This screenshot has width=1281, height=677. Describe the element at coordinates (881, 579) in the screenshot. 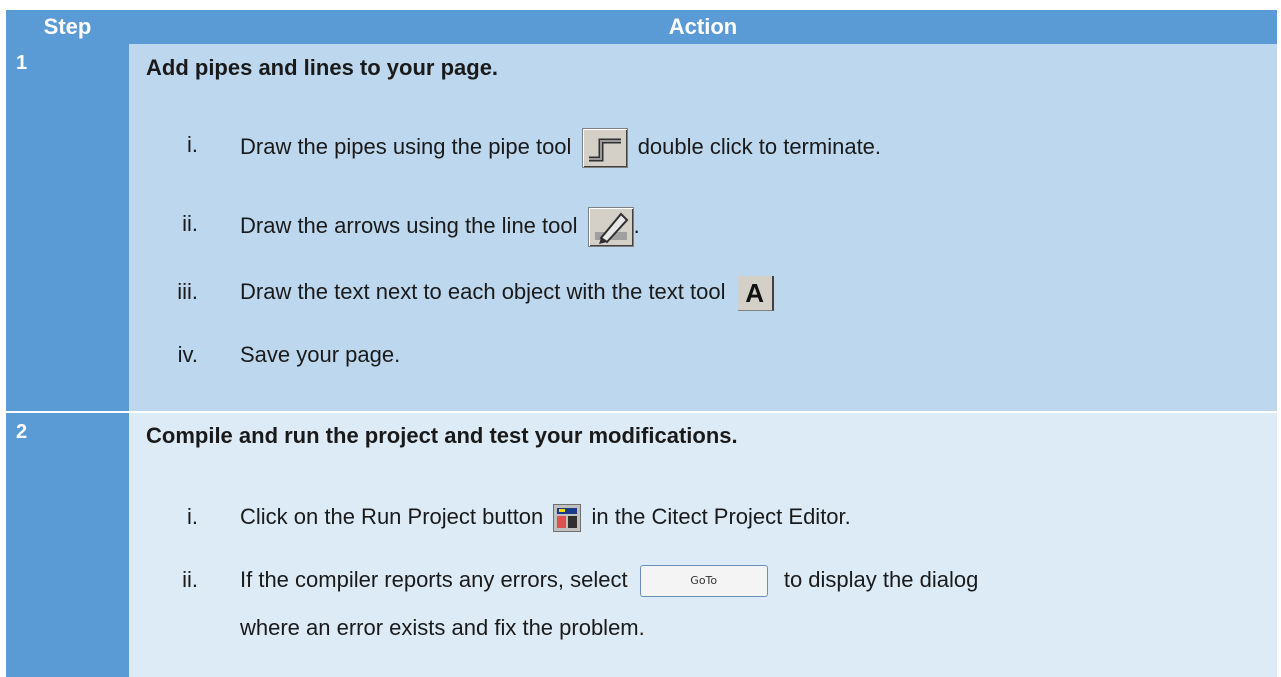

I see `item-text-after: to display the dialog` at that location.